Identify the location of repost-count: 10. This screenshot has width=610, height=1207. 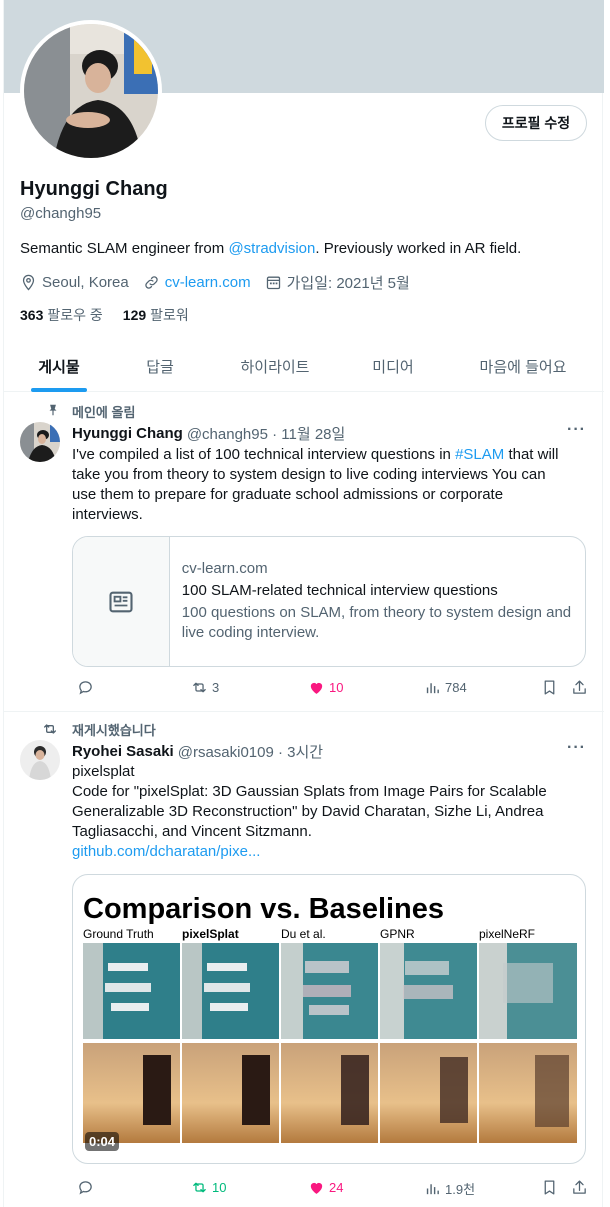
(219, 1187).